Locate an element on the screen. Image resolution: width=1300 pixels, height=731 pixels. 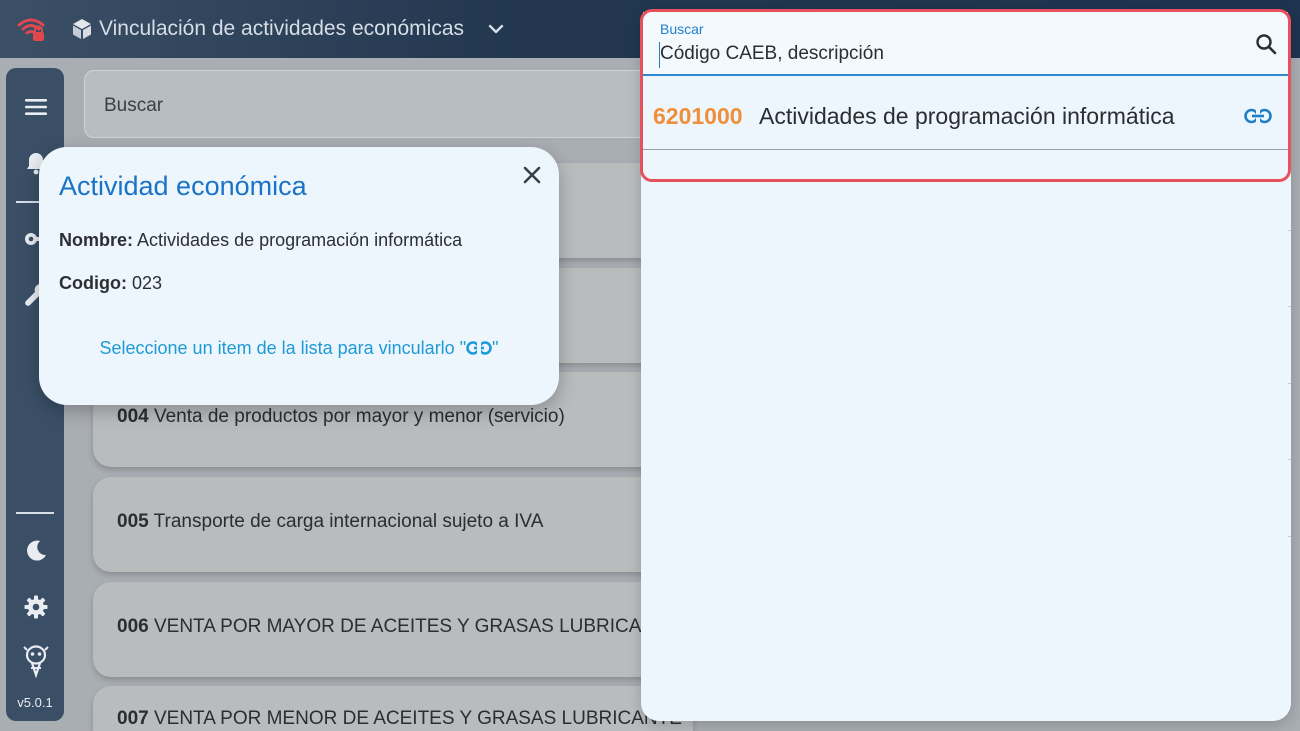
cube-icon is located at coordinates (82, 29).